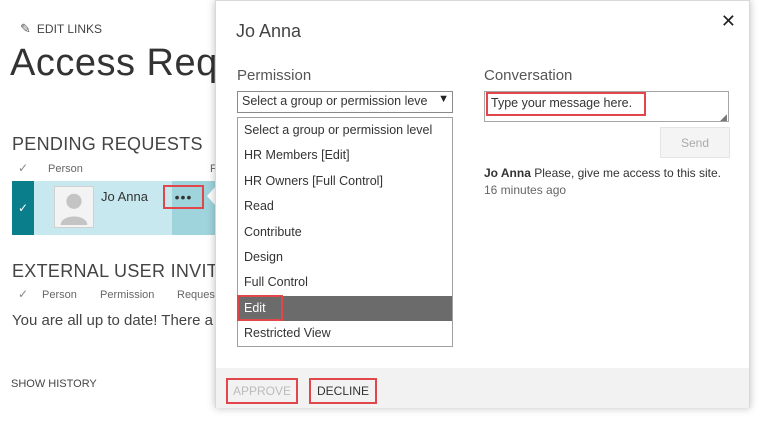  Describe the element at coordinates (25, 28) in the screenshot. I see `pencil-icon: ✎` at that location.